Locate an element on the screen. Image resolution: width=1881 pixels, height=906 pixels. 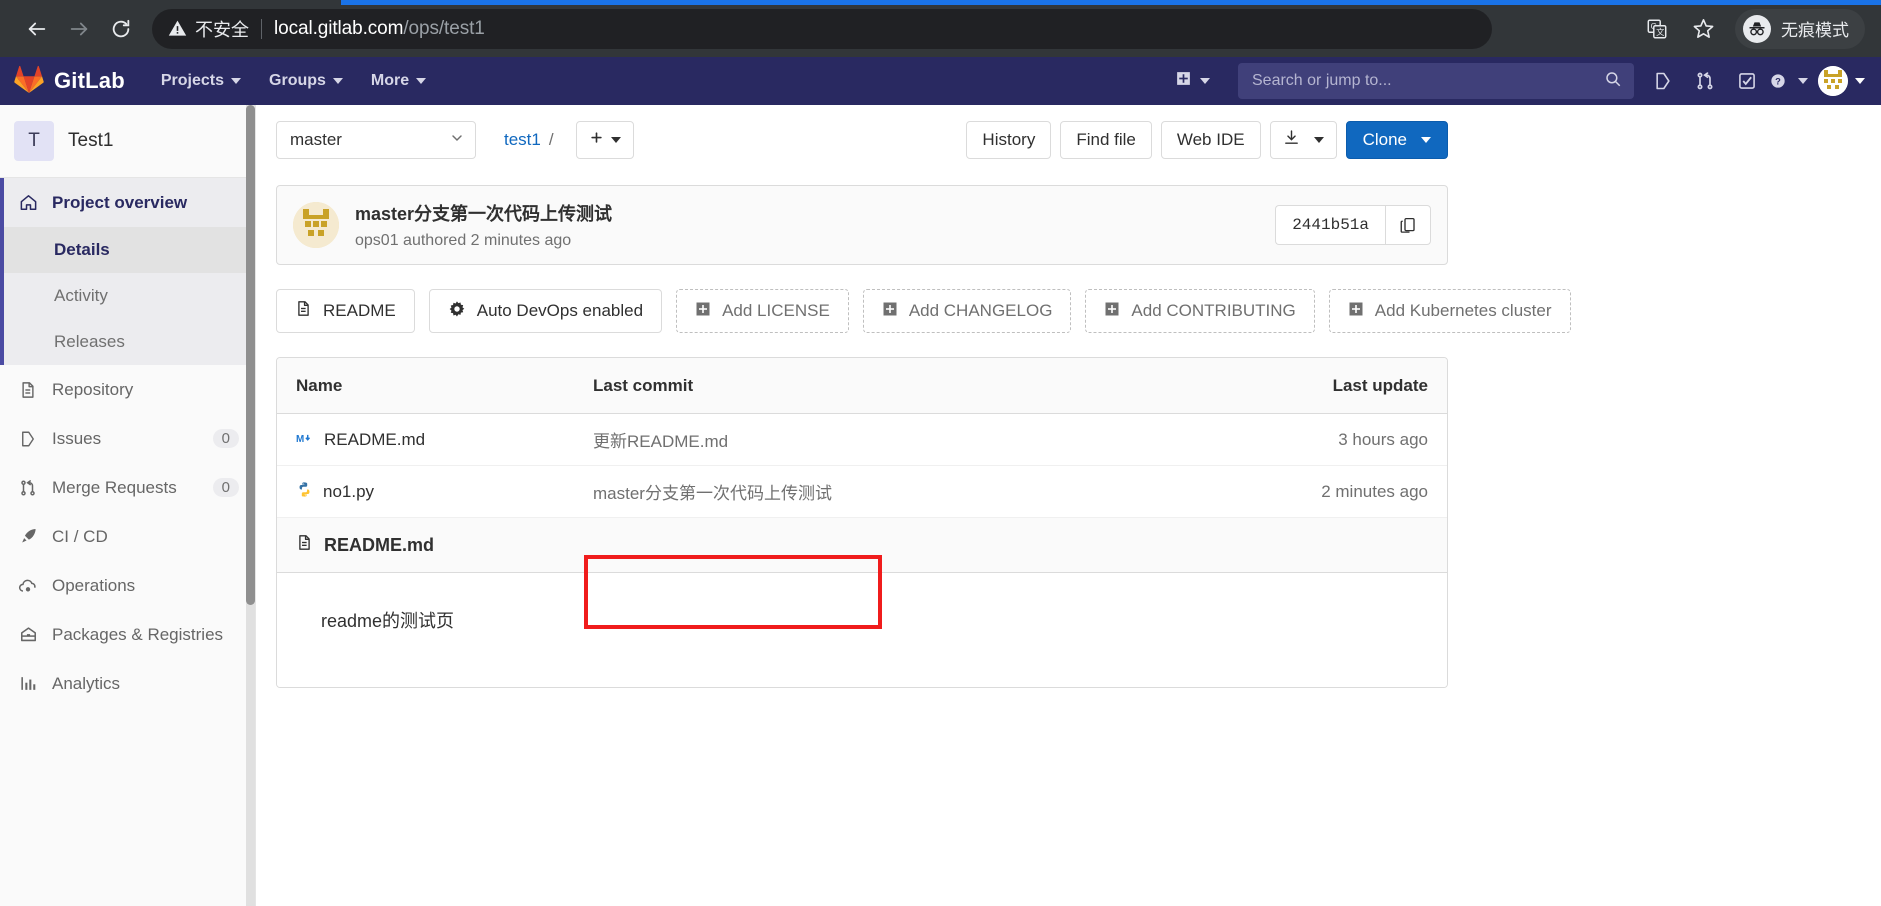
sidebar-scrollbar-thumb is located at coordinates (250, 355).